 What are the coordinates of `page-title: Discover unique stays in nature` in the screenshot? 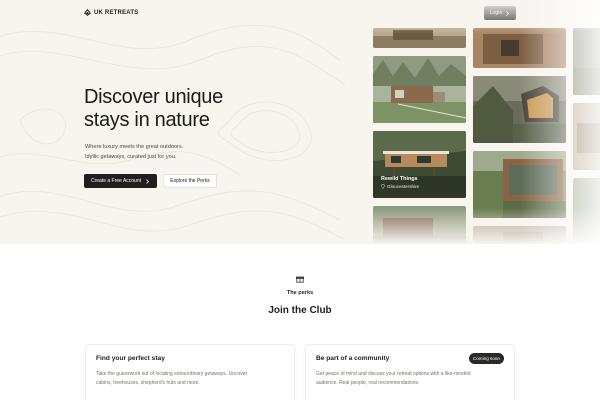 It's located at (184, 109).